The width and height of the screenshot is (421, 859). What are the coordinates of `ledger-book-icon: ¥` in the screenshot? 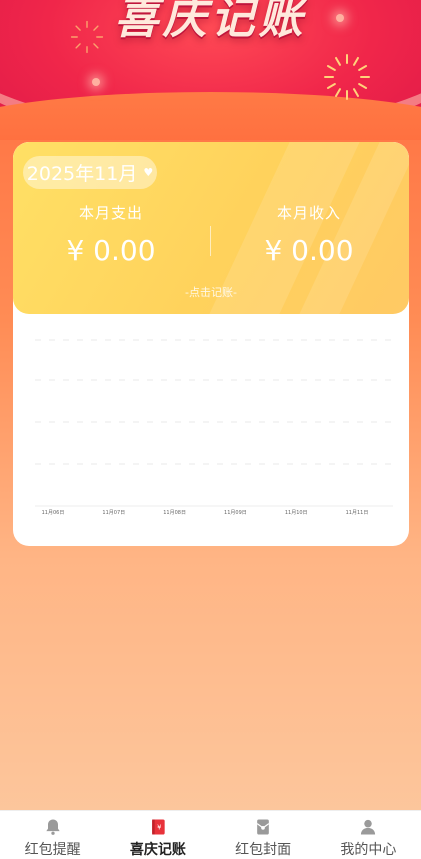 It's located at (158, 827).